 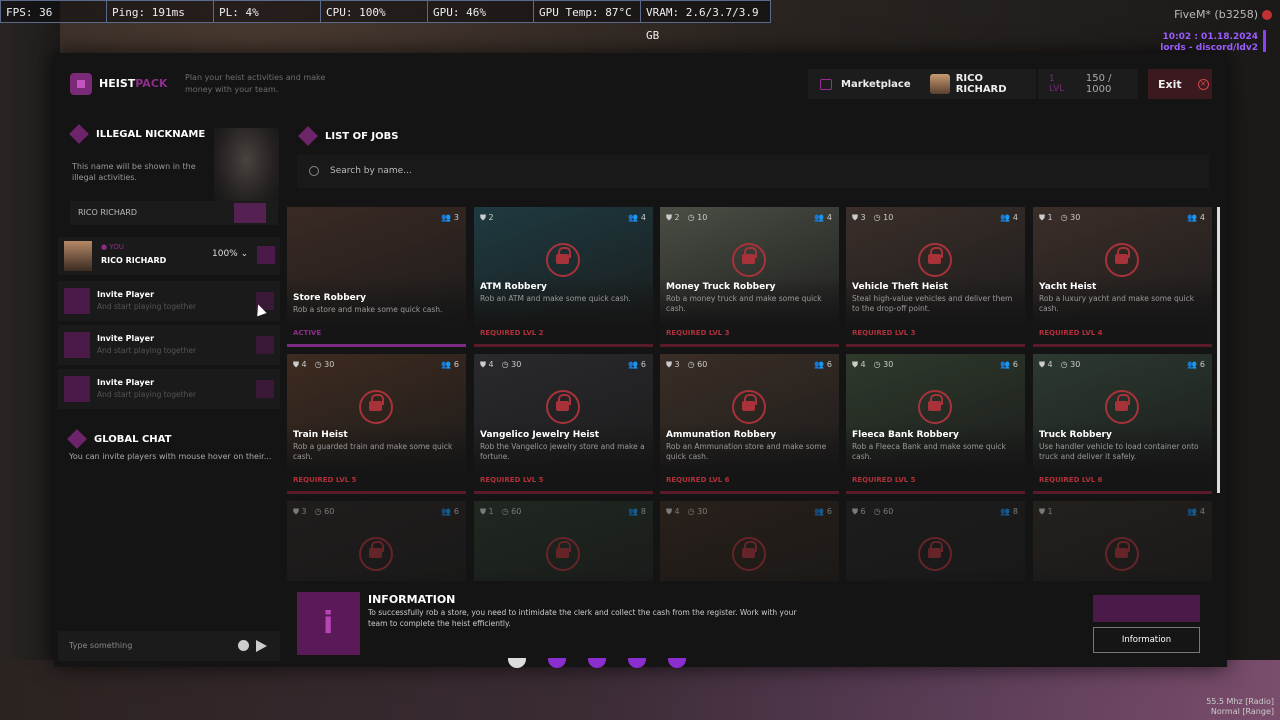 I want to click on fivem-icon, so click(x=1267, y=15).